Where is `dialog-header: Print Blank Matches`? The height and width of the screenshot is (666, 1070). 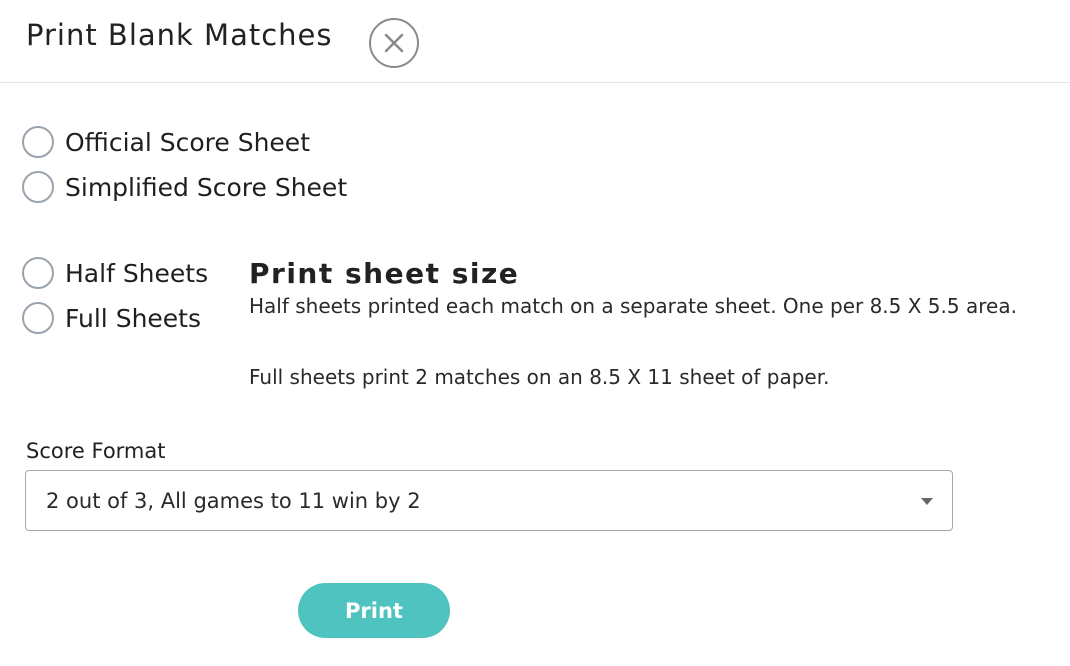 dialog-header: Print Blank Matches is located at coordinates (535, 41).